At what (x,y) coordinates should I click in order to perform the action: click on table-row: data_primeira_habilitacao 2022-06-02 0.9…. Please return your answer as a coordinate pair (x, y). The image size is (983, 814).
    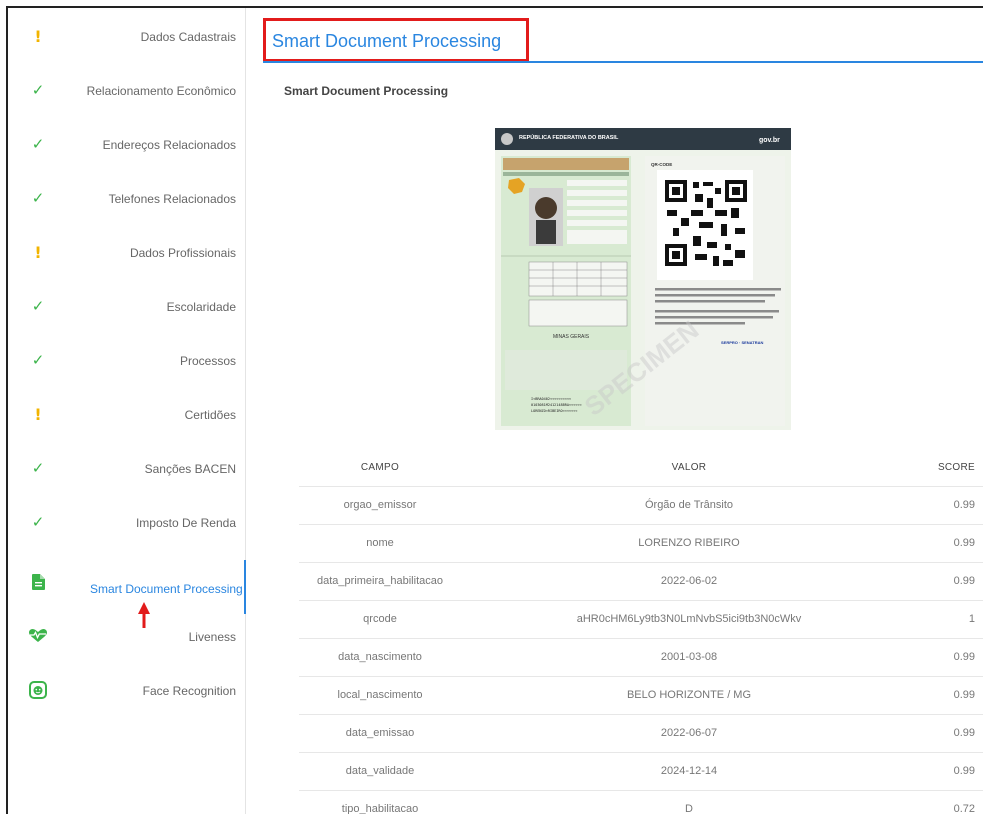
    Looking at the image, I should click on (641, 580).